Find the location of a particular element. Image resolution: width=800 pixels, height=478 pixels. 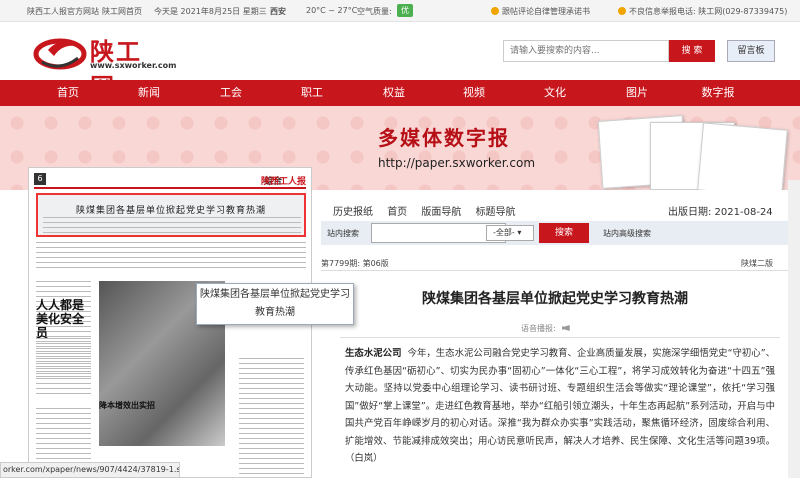

tab-home: 首页 is located at coordinates (397, 212).